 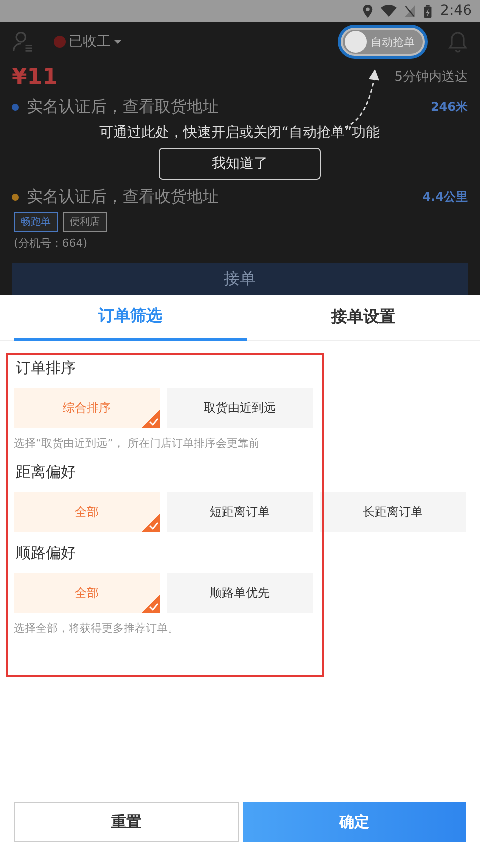 I want to click on got-it-button: 我知道了, so click(x=240, y=164).